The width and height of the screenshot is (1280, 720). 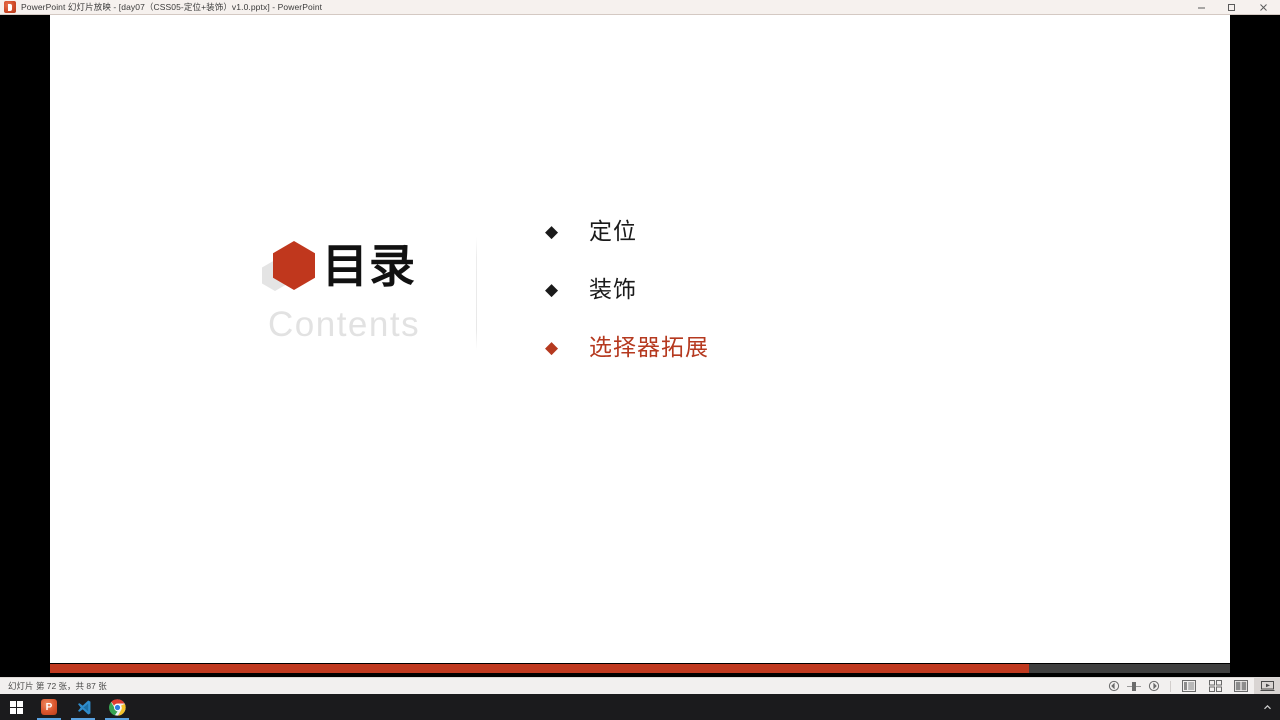 I want to click on windows-taskbar, so click(x=640, y=707).